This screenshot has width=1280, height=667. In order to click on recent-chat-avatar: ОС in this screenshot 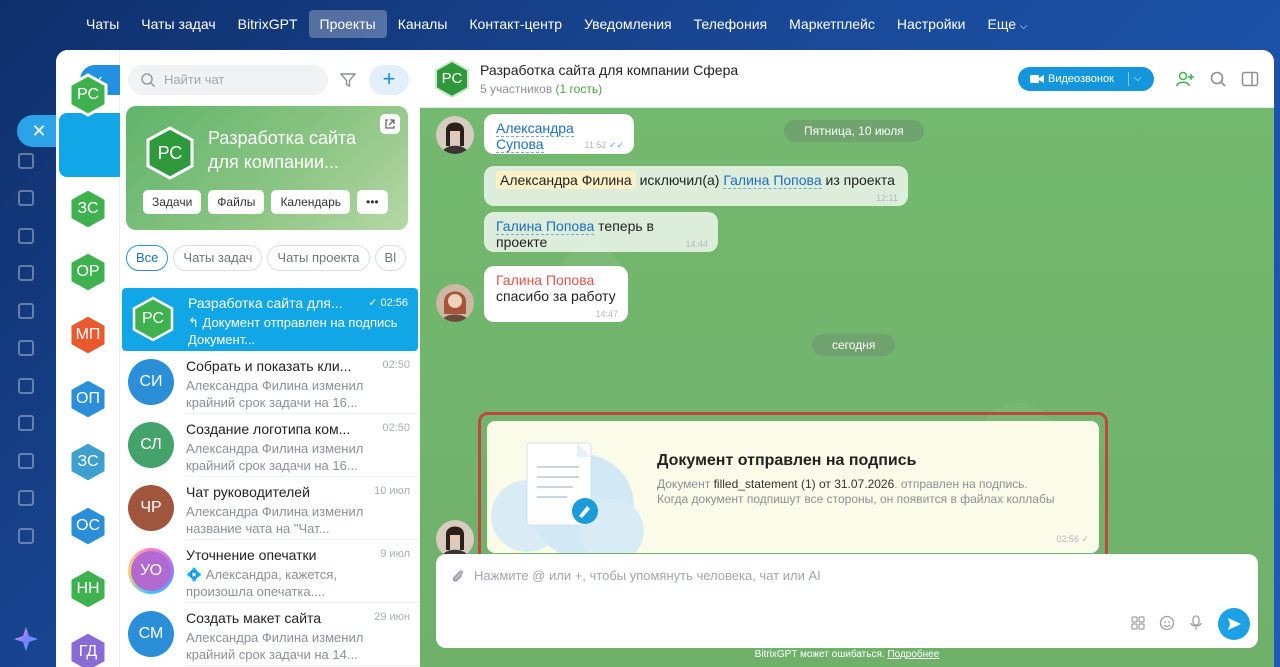, I will do `click(88, 526)`.